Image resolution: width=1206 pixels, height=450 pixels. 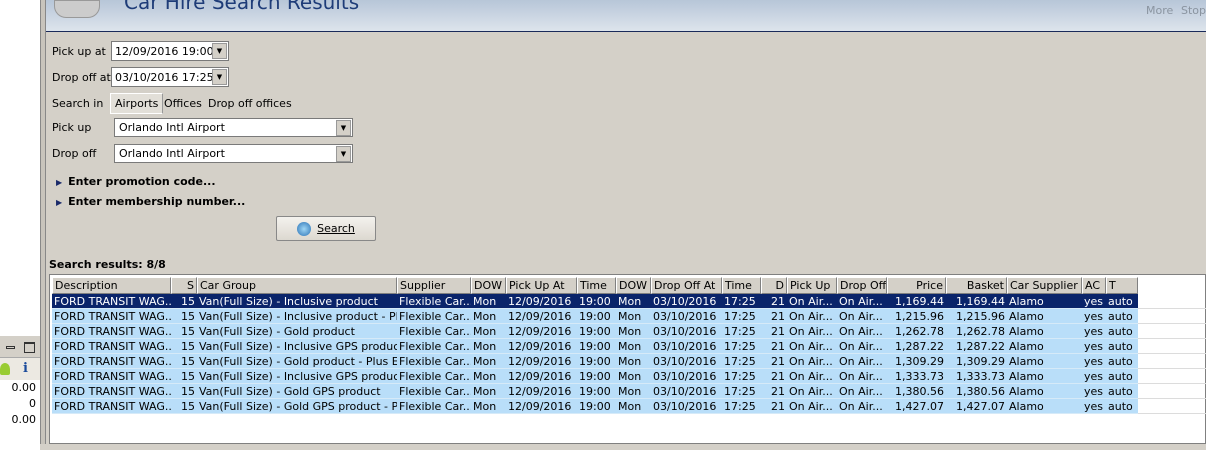 What do you see at coordinates (685, 346) in the screenshot?
I see `table-cell: 03/10/2016` at bounding box center [685, 346].